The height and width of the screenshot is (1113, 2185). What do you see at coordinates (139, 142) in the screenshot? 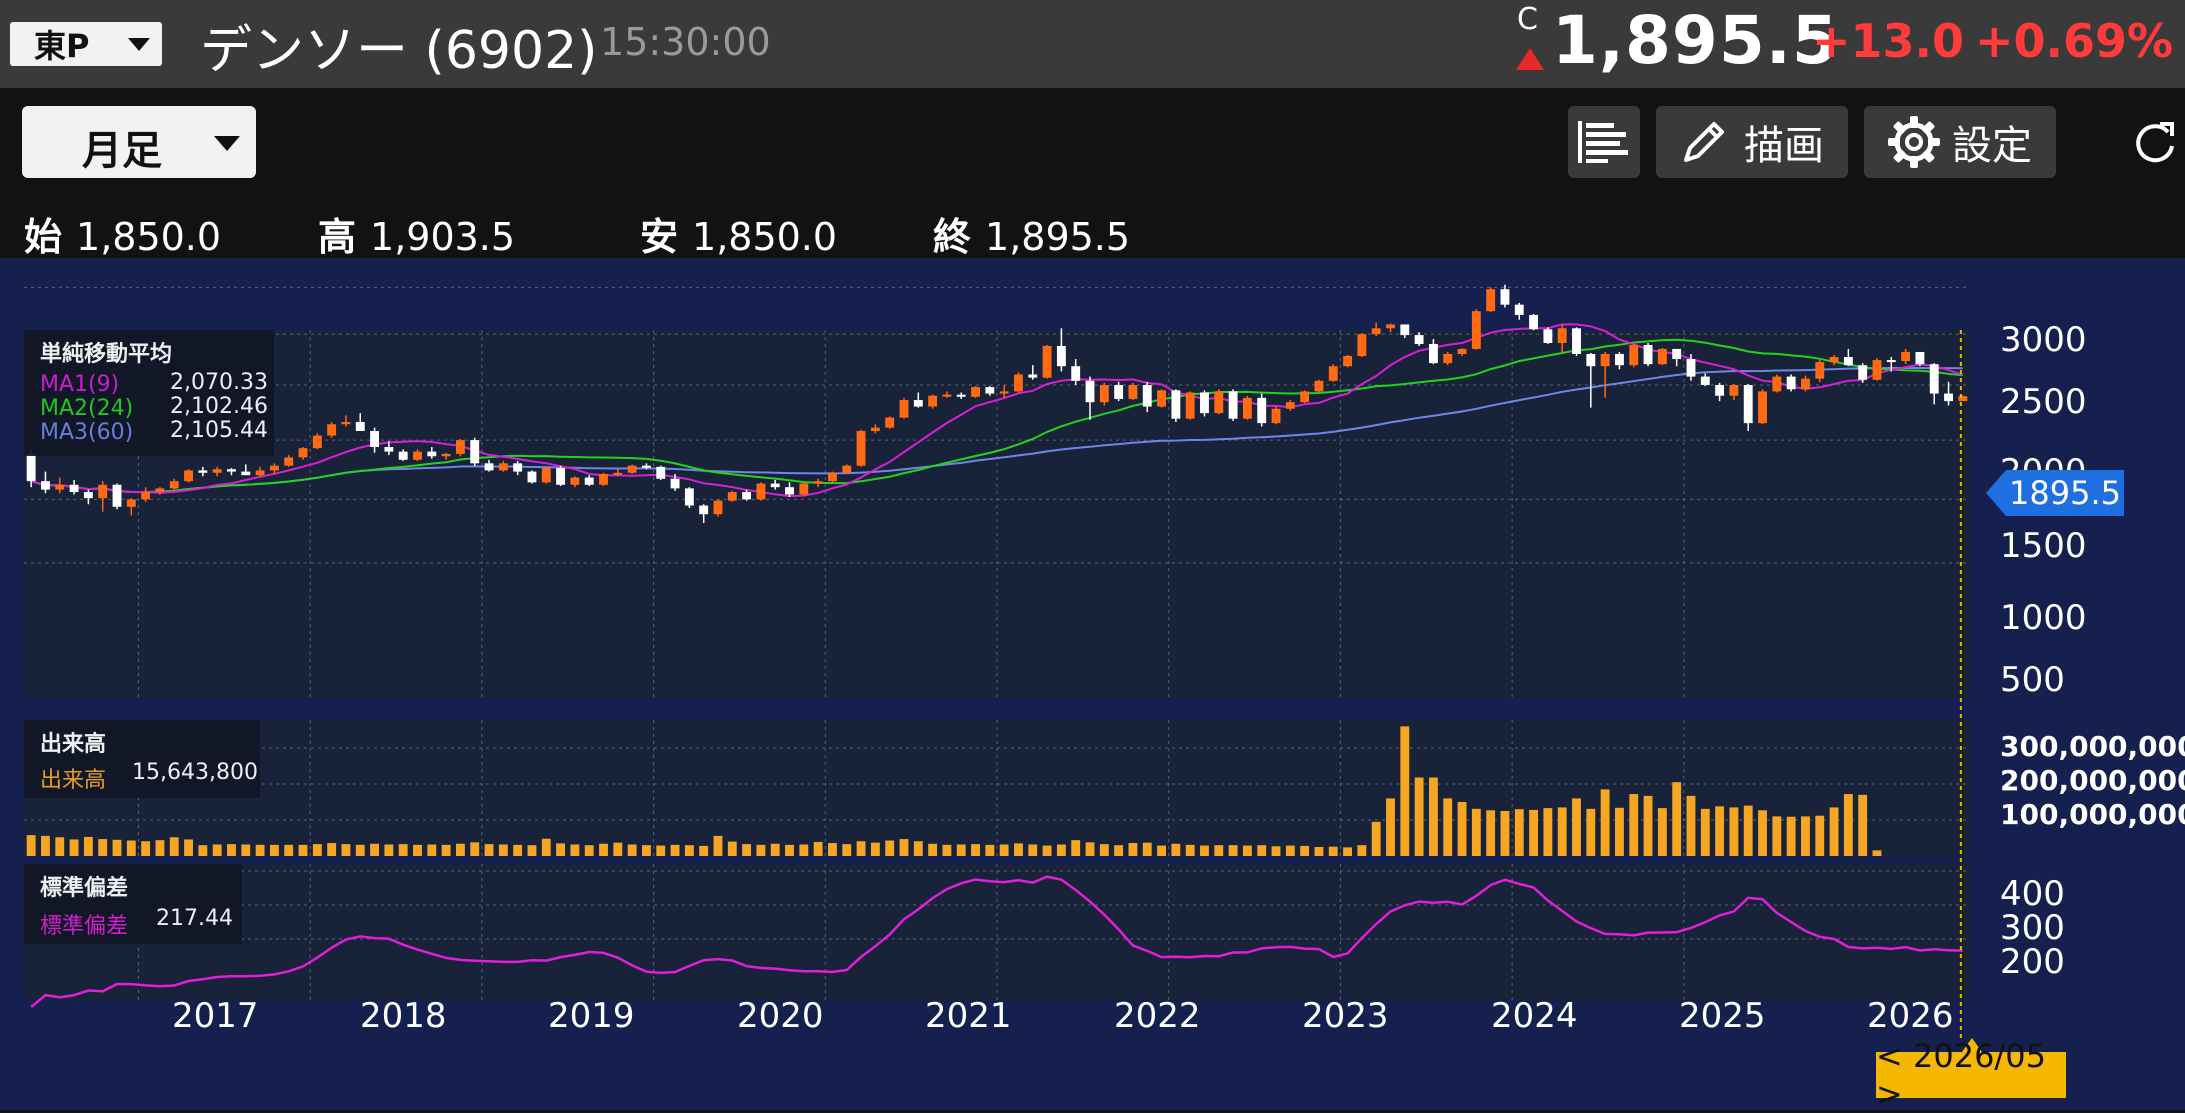
I see `period-select: 月足` at bounding box center [139, 142].